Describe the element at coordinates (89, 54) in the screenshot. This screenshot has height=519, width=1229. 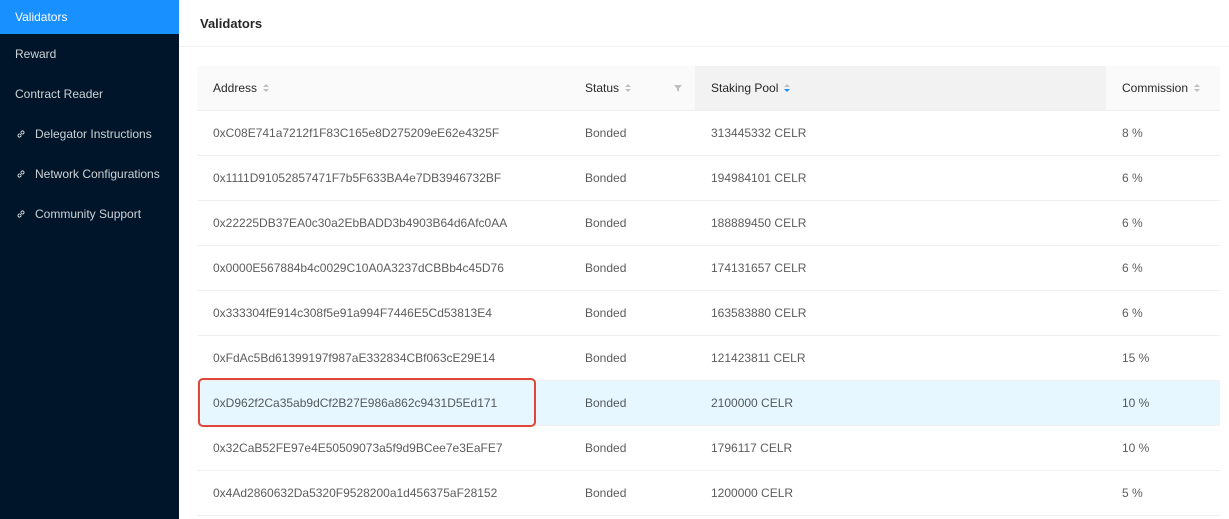
I see `sidebar-item-reward: Reward` at that location.